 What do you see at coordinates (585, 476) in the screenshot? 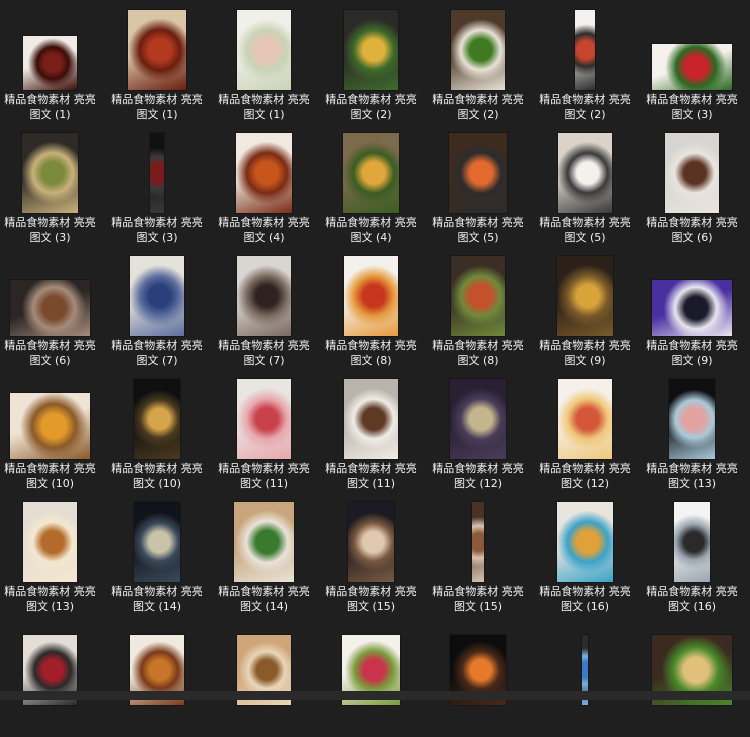
I see `file-name-label: 精品食物素材 亮亮图文 (12)` at bounding box center [585, 476].